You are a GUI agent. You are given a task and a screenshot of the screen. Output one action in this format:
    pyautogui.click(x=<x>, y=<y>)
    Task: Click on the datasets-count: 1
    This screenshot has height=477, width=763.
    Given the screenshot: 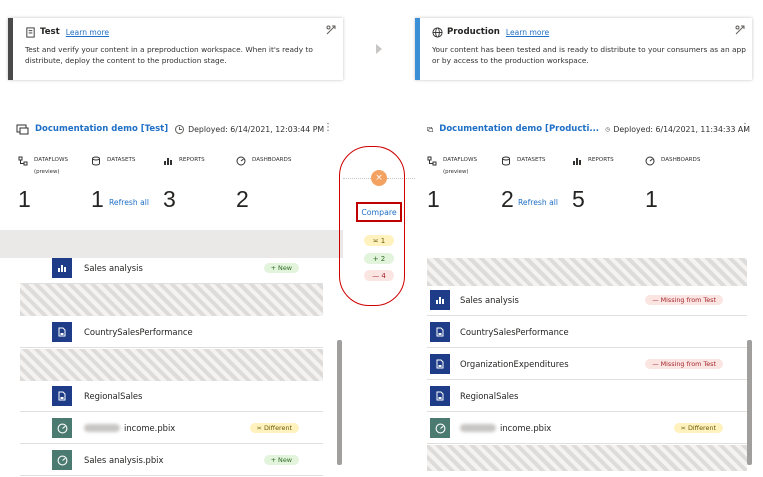 What is the action you would take?
    pyautogui.click(x=97, y=199)
    